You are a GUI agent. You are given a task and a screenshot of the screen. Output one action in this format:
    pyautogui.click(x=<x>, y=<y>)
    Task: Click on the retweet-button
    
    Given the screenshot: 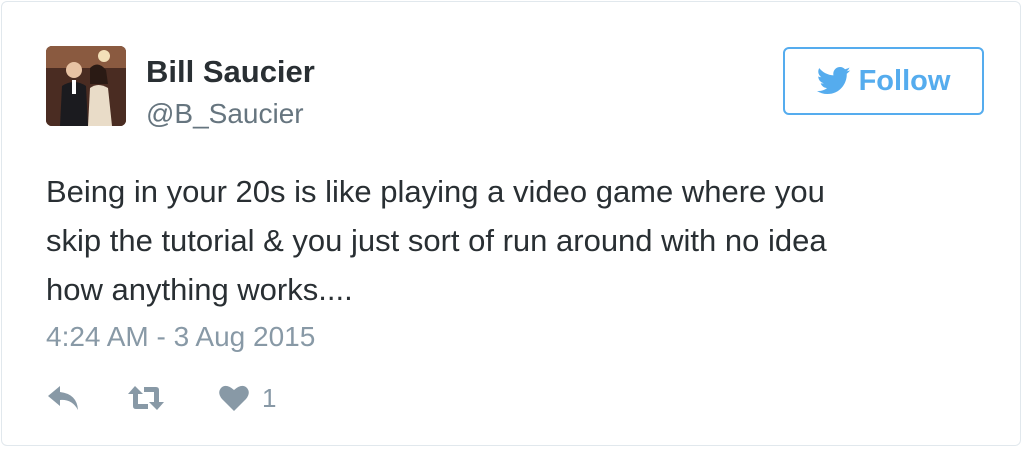 What is the action you would take?
    pyautogui.click(x=146, y=398)
    